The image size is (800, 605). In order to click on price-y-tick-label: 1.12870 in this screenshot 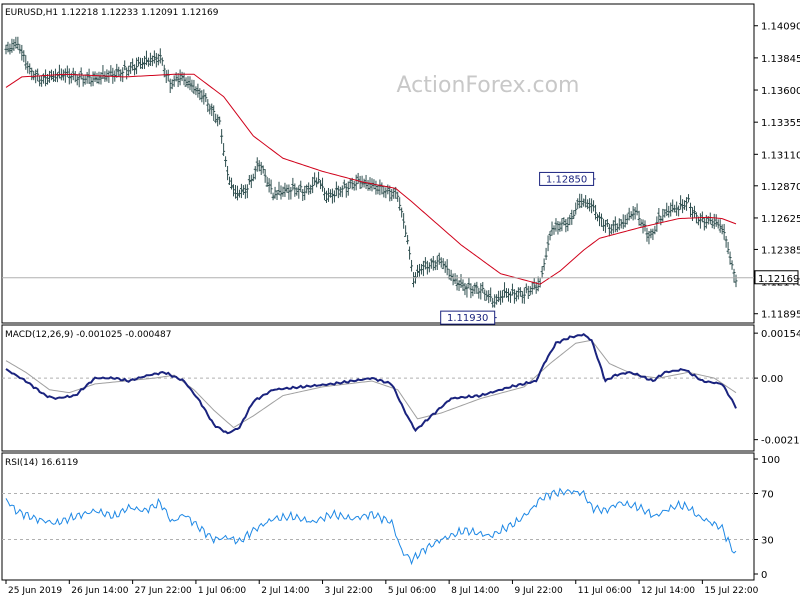, I will do `click(780, 187)`.